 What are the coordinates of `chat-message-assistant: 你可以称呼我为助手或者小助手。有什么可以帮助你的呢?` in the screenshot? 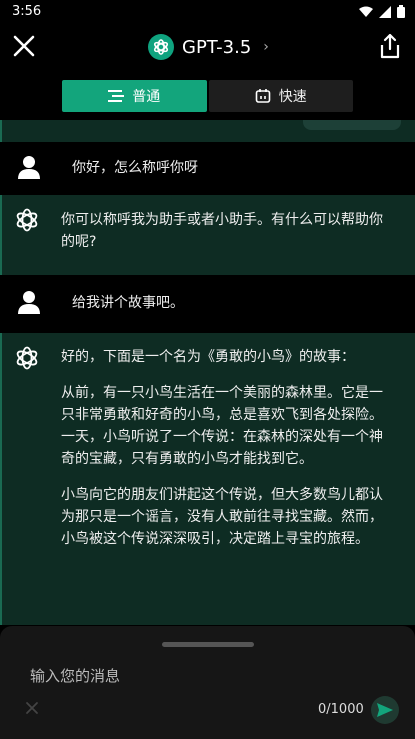 It's located at (207, 235).